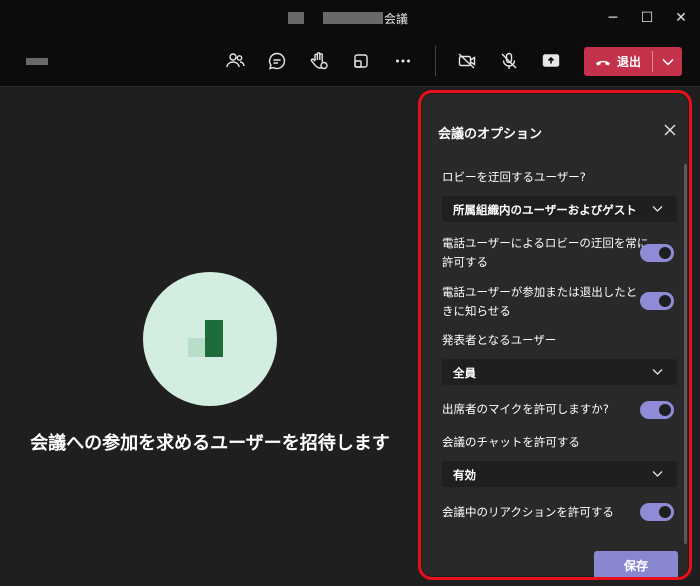 The image size is (700, 586). I want to click on avatar-graphic-dark, so click(214, 338).